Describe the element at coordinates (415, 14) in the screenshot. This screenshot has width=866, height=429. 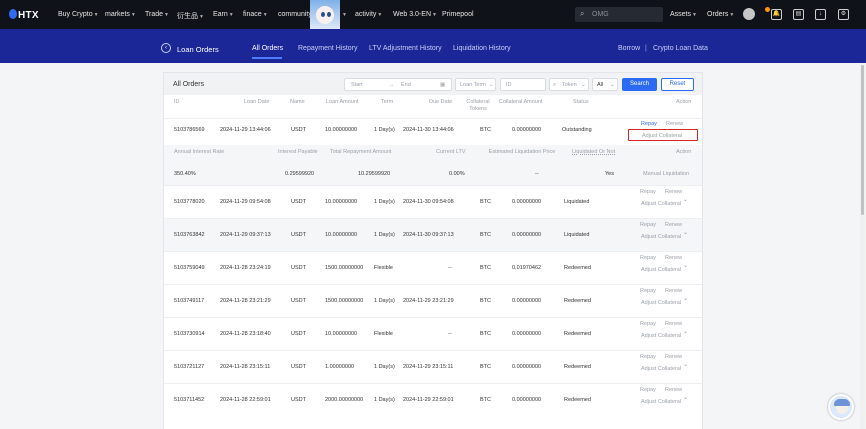
I see `nav-web3: Web 3.0-EN▼` at that location.